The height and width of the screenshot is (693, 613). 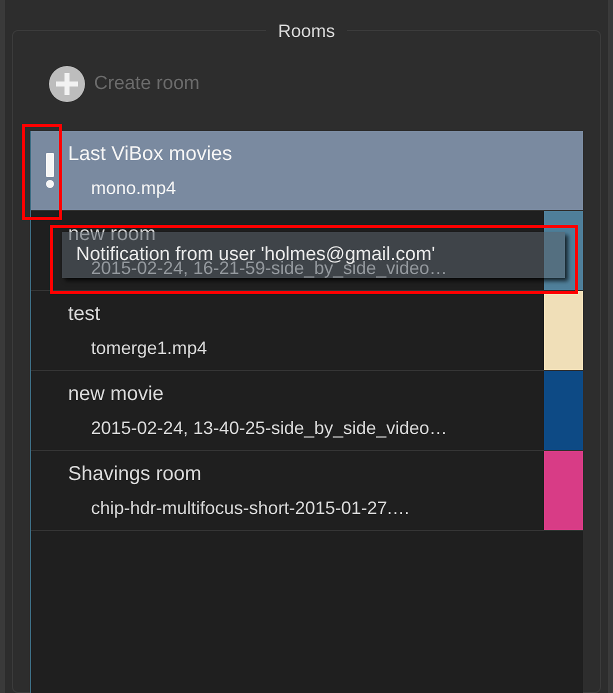 What do you see at coordinates (149, 348) in the screenshot?
I see `room-file: tomerge1.mp4` at bounding box center [149, 348].